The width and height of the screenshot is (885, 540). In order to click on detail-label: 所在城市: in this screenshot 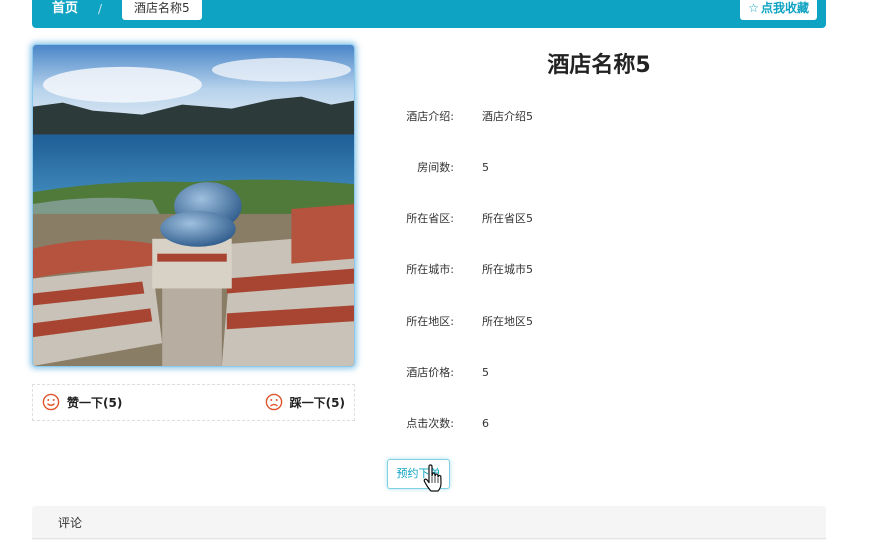, I will do `click(430, 269)`.